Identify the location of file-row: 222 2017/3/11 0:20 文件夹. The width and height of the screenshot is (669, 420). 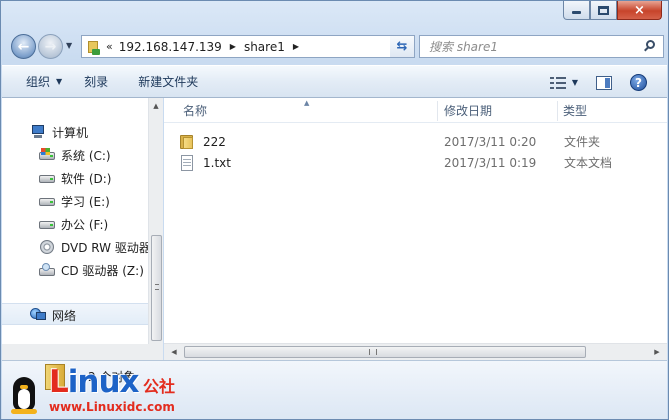
(423, 141).